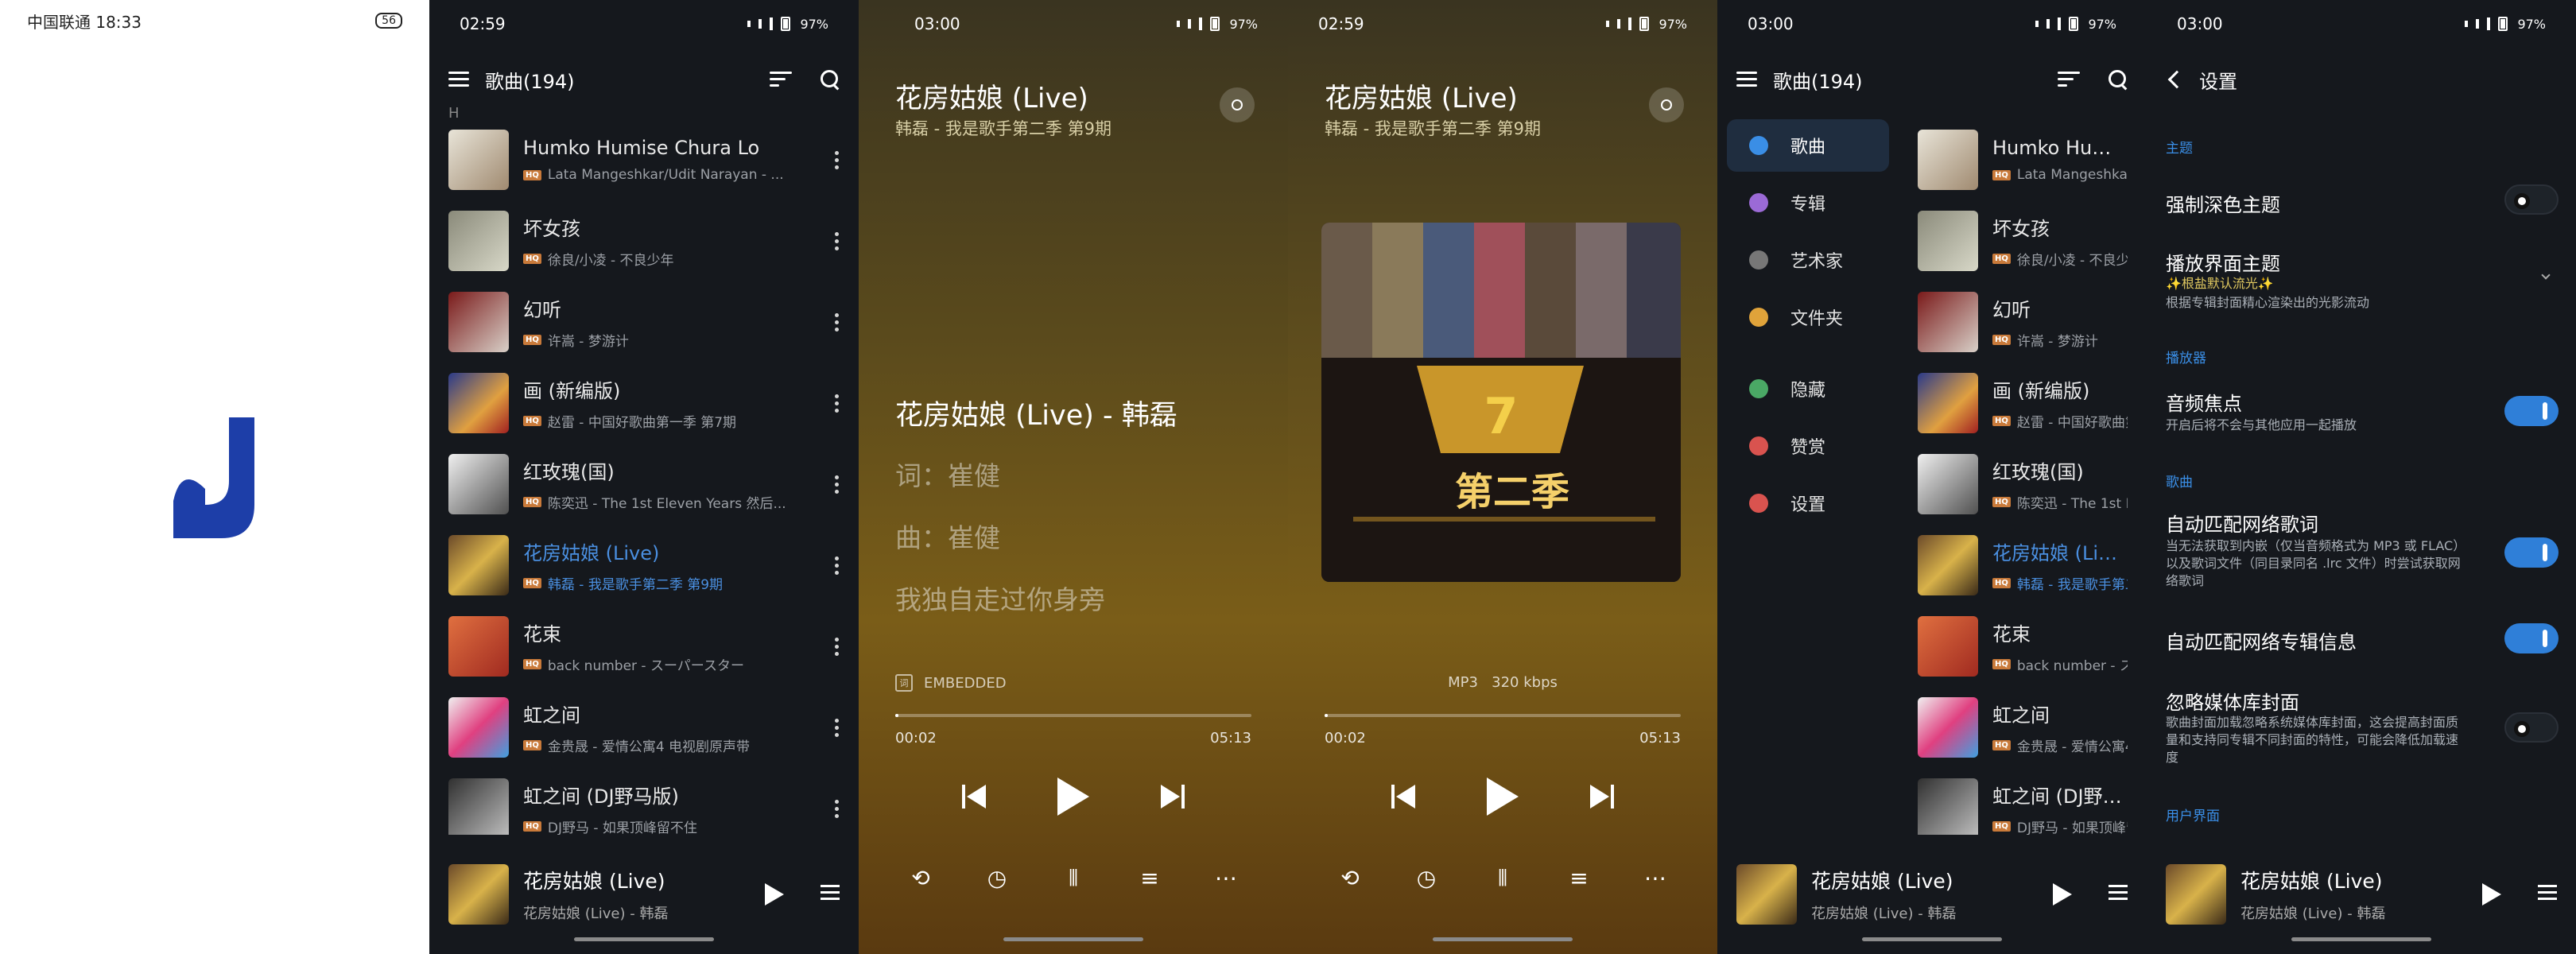 Image resolution: width=2576 pixels, height=954 pixels. What do you see at coordinates (2023, 727) in the screenshot?
I see `song-row: 虹之间 HQ 金贵晟 - 爱情公寓4 电` at bounding box center [2023, 727].